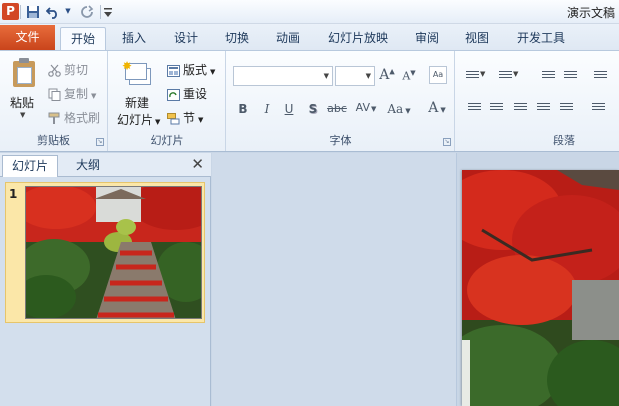 The height and width of the screenshot is (406, 619). I want to click on layout-button: 版式 ▼, so click(191, 69).